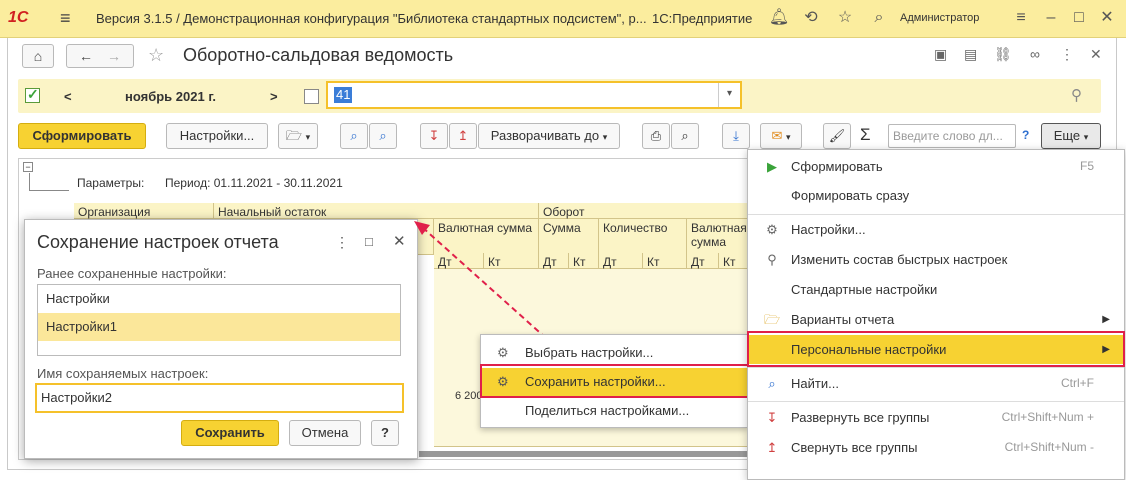 Image resolution: width=1126 pixels, height=480 pixels. I want to click on history-icon: ⟲, so click(811, 18).